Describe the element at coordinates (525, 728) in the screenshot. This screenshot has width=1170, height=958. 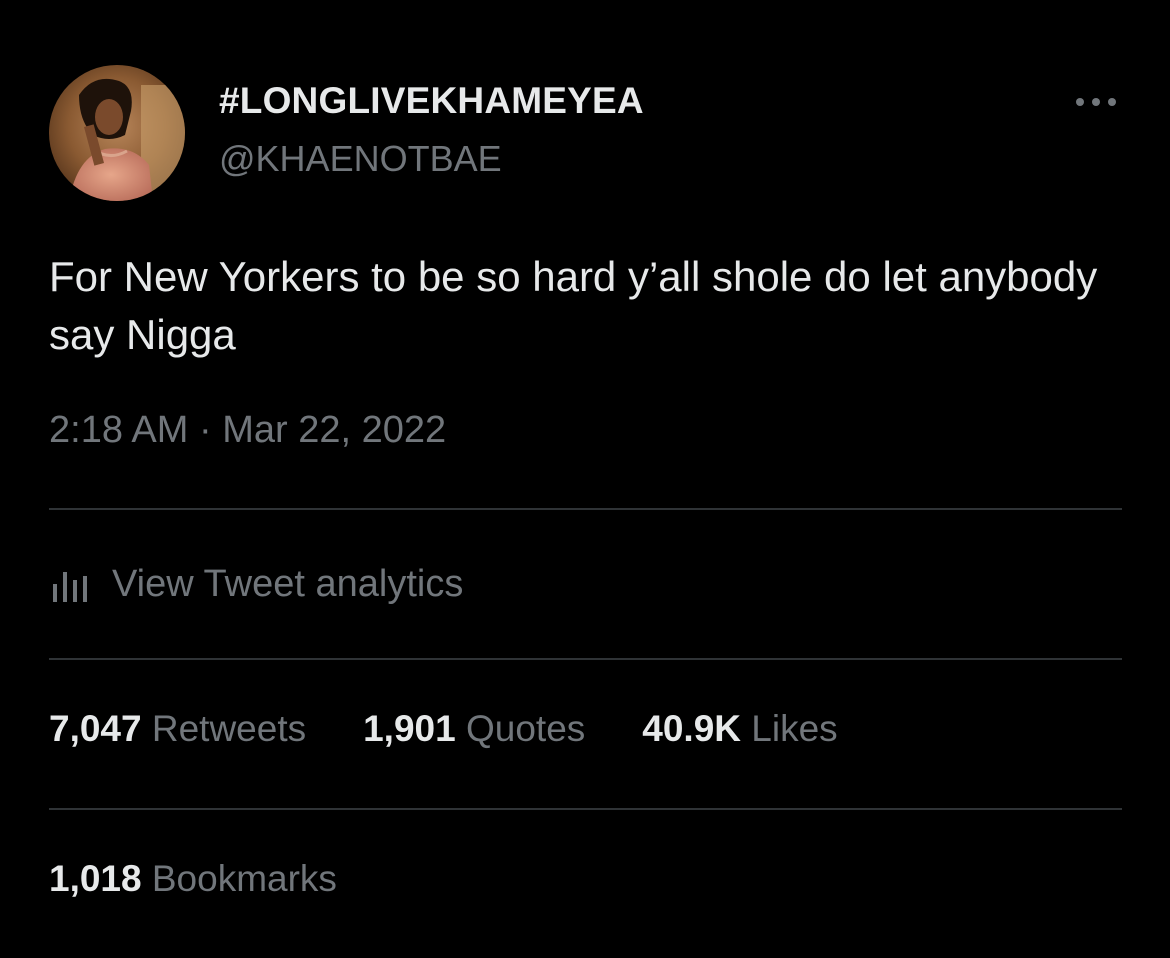
I see `quotes-label: Quotes` at that location.